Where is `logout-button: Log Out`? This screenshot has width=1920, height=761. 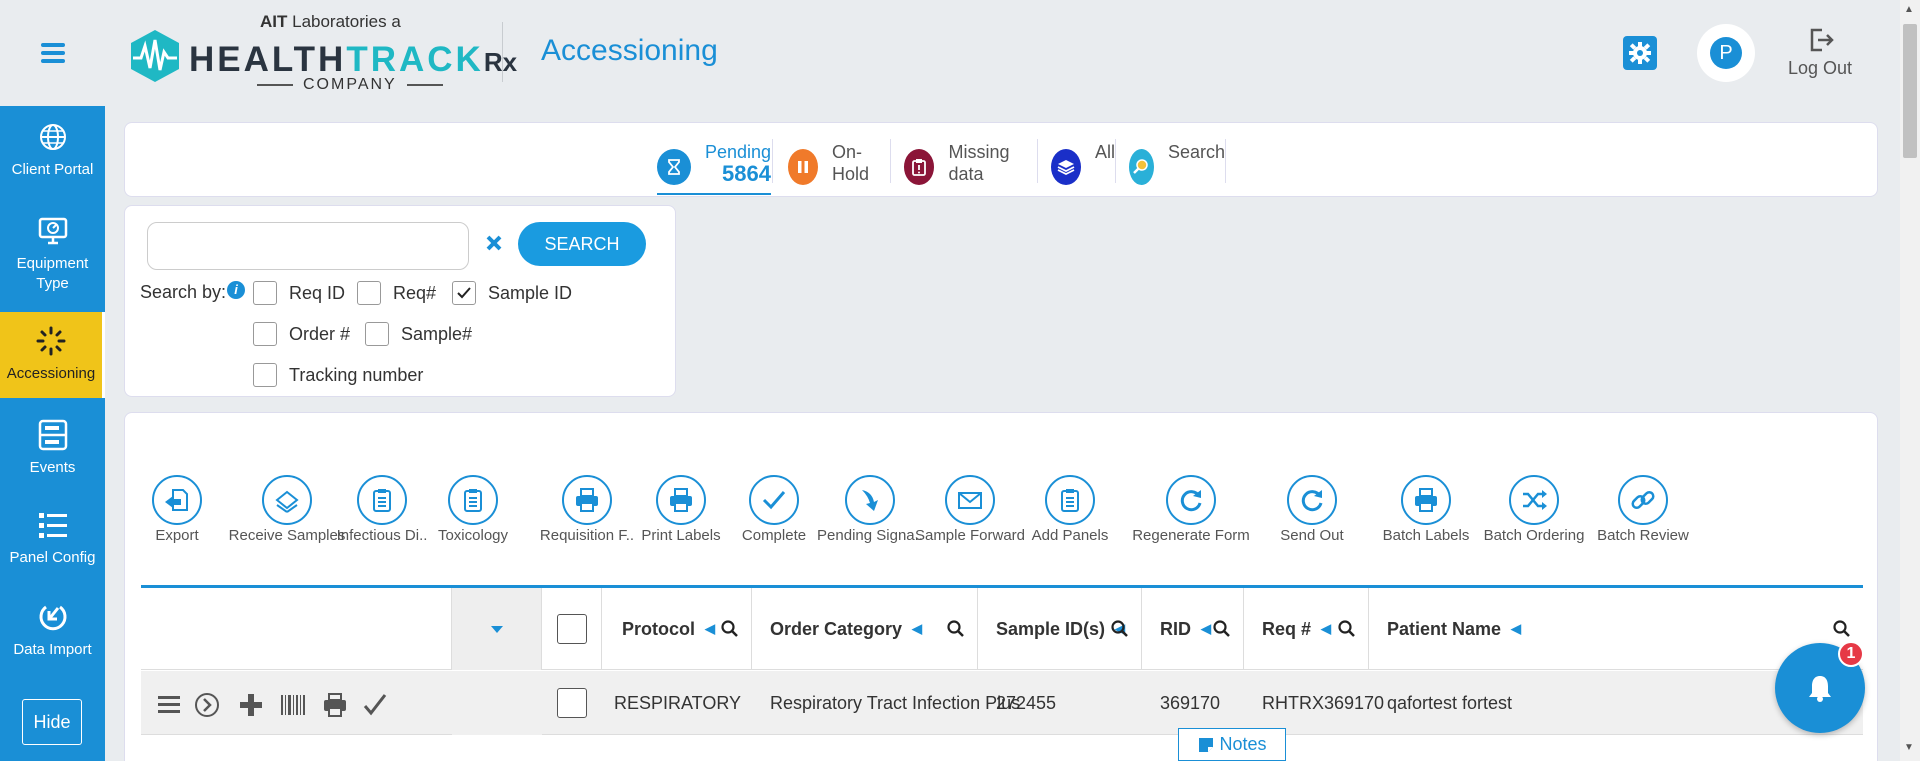
logout-button: Log Out is located at coordinates (1820, 52).